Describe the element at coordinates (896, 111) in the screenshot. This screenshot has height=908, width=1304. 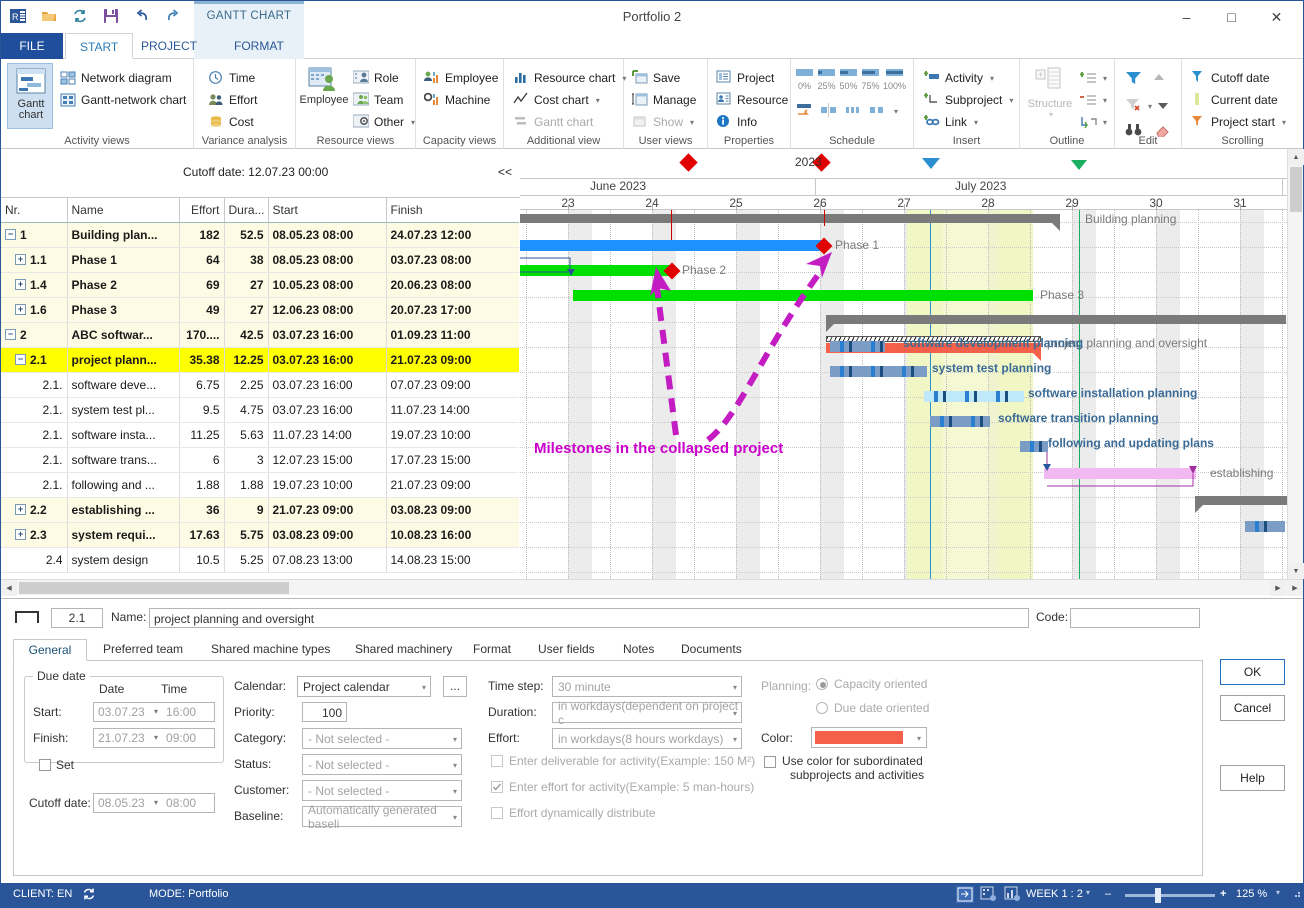
I see `schedule-caret-icon: ▾` at that location.